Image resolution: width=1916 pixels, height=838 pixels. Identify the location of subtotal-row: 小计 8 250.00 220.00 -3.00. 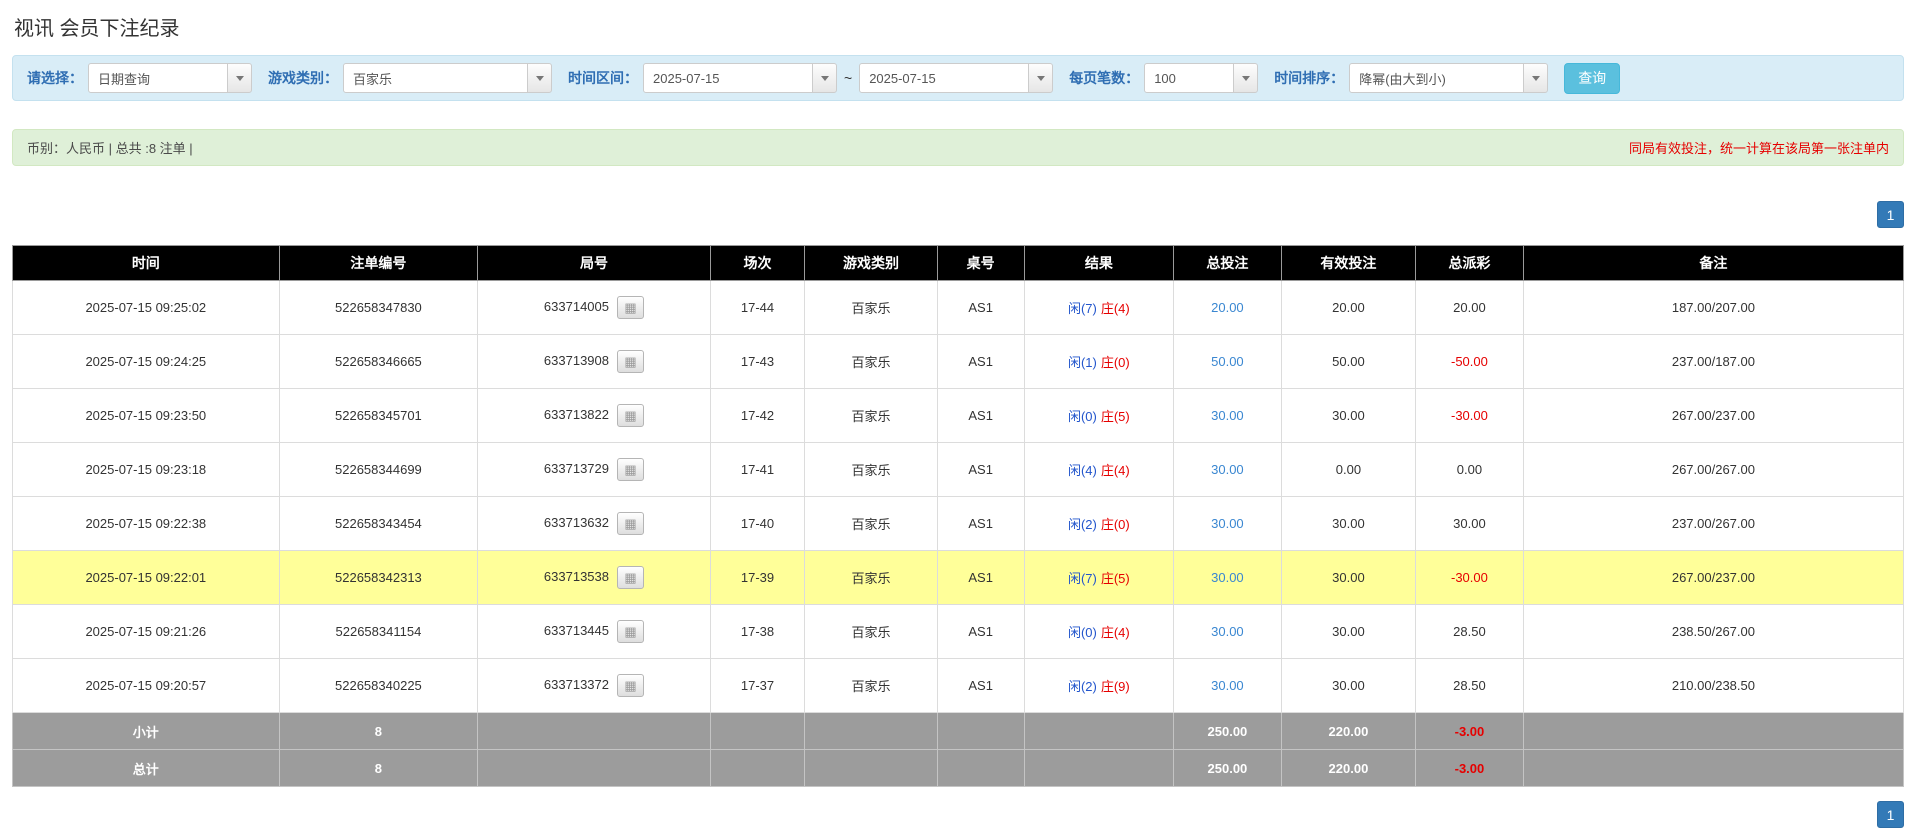
(958, 731).